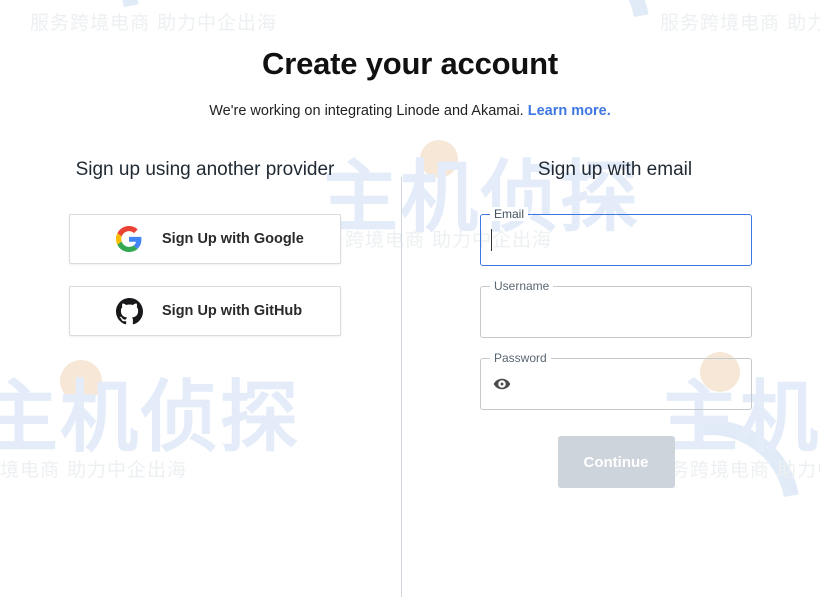 Image resolution: width=820 pixels, height=597 pixels. I want to click on email-column-heading: Sign up with email, so click(615, 169).